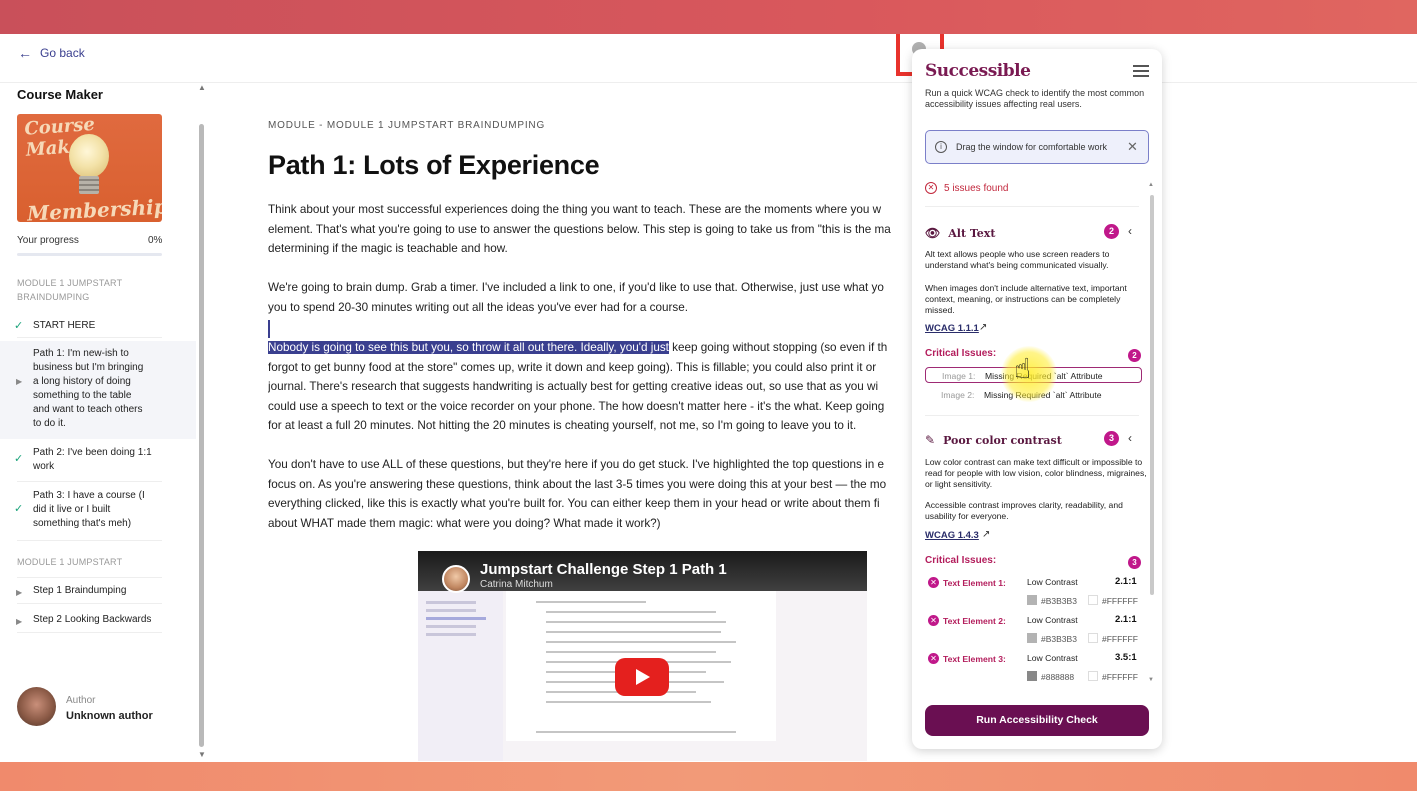 The image size is (1417, 791). What do you see at coordinates (708, 776) in the screenshot?
I see `bottom-background-band` at bounding box center [708, 776].